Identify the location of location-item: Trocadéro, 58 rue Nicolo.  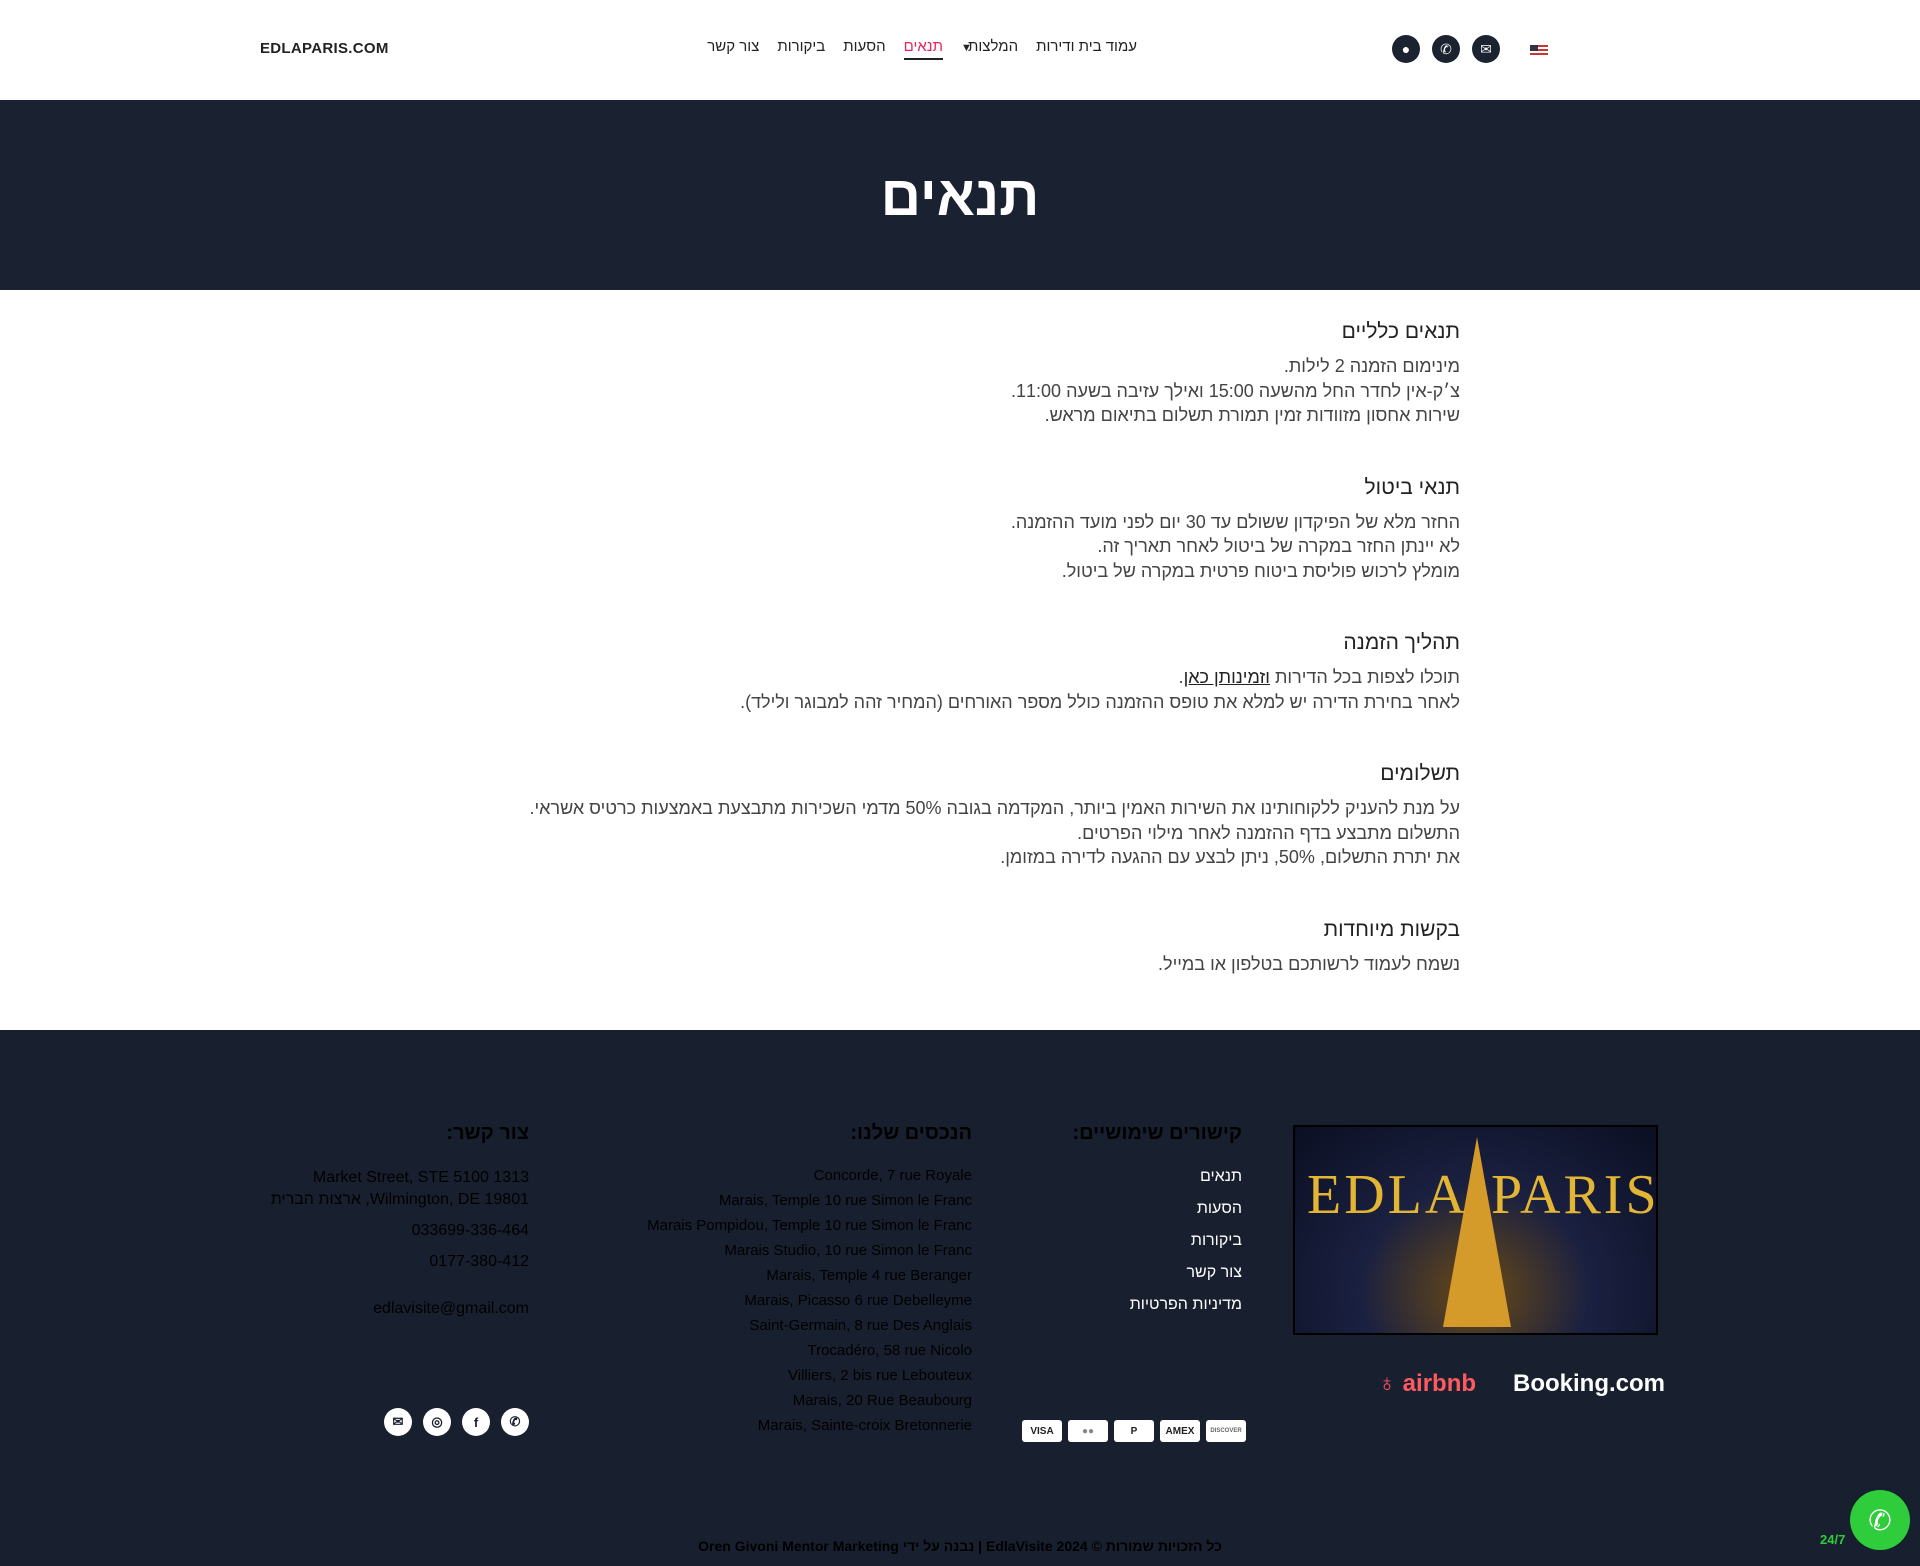
(809, 1354).